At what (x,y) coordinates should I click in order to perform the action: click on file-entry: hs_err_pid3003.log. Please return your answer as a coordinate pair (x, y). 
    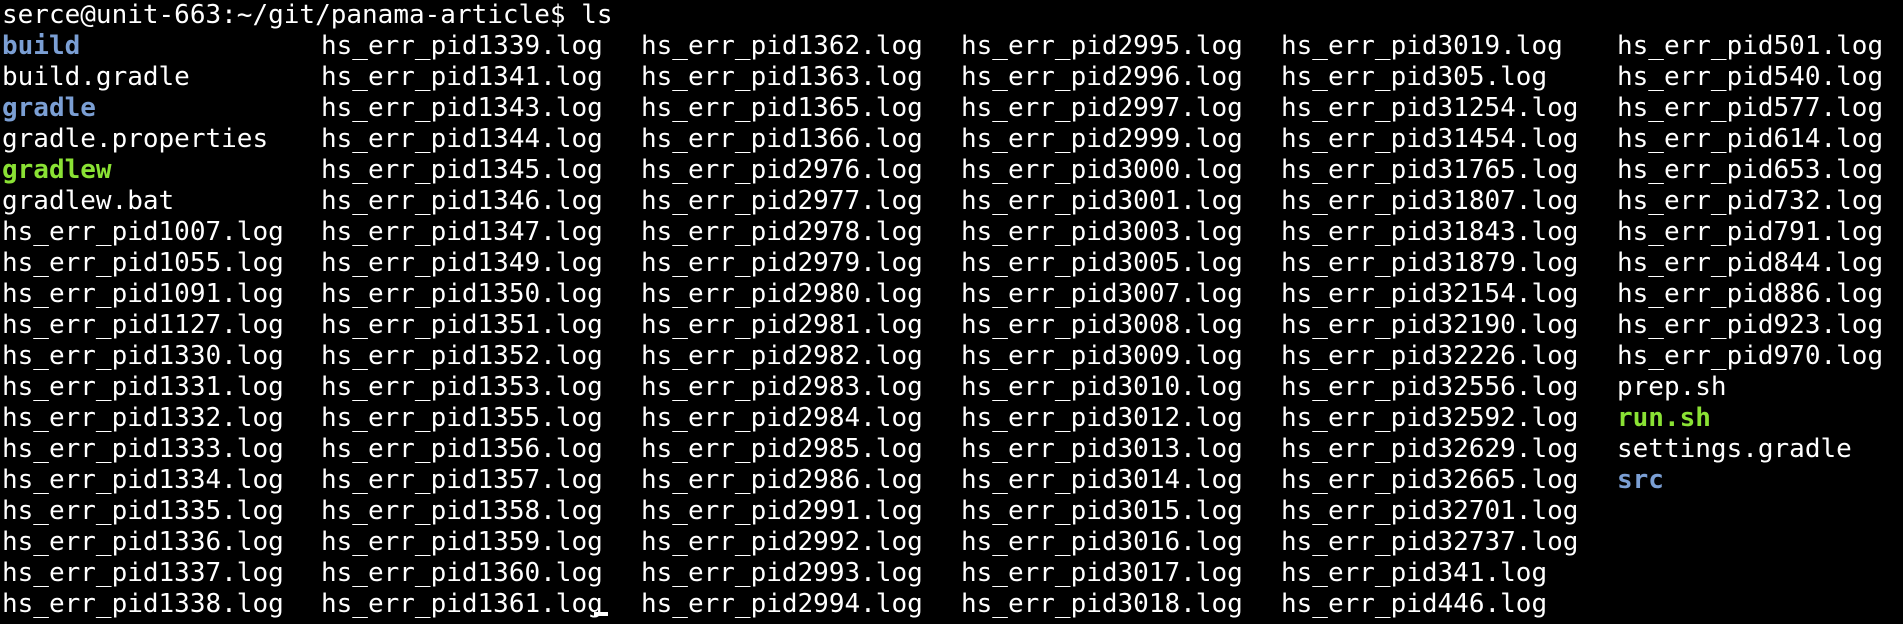
    Looking at the image, I should click on (1102, 232).